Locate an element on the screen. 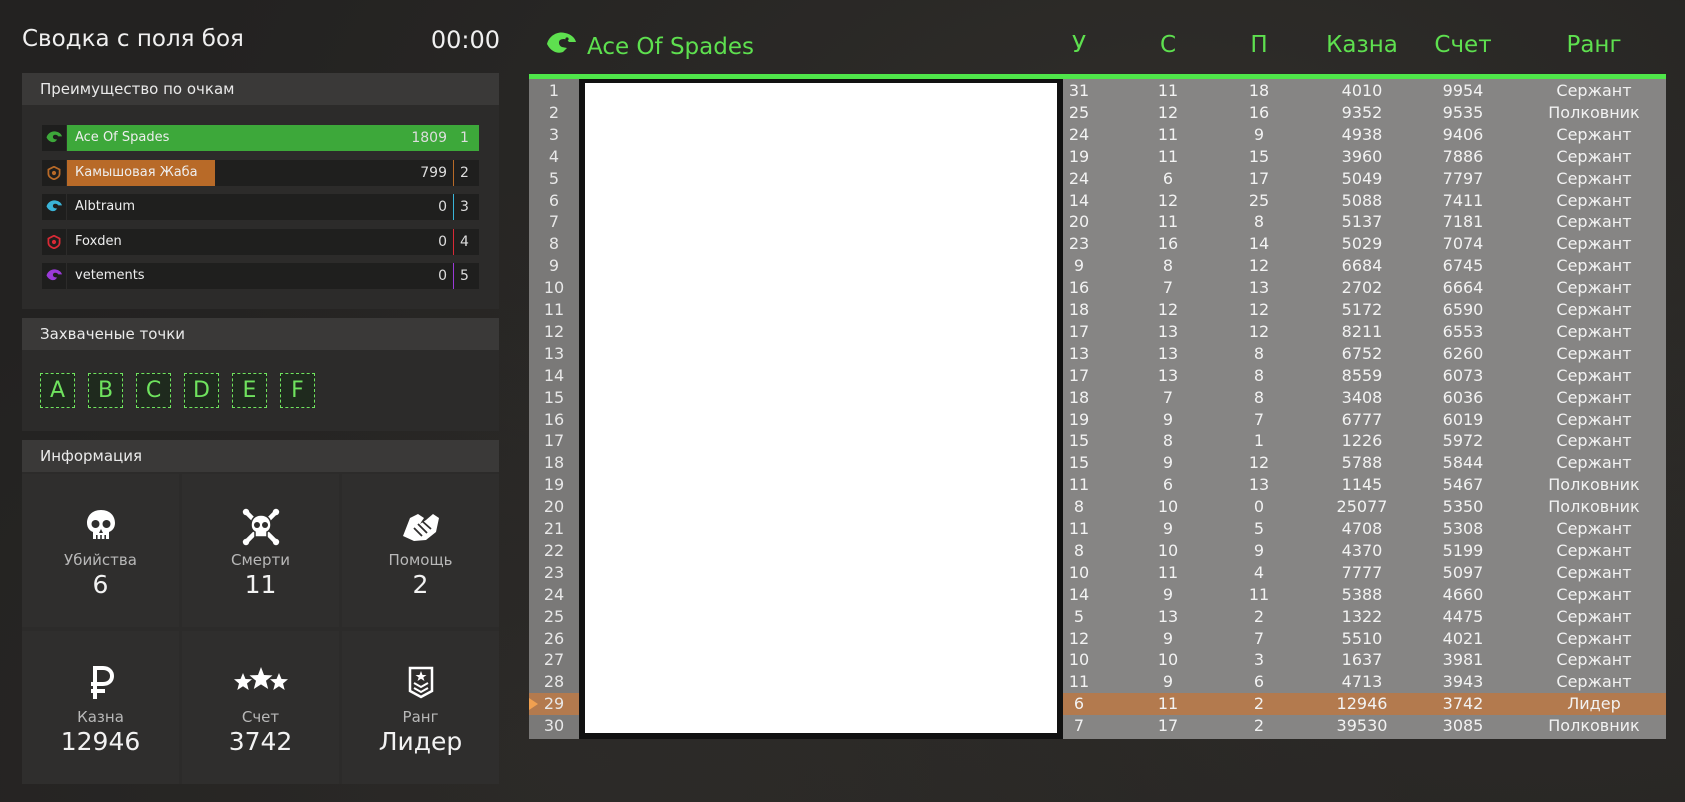 This screenshot has width=1685, height=802. player-row: 7 17 2 39530 3085 Полковник is located at coordinates (1364, 726).